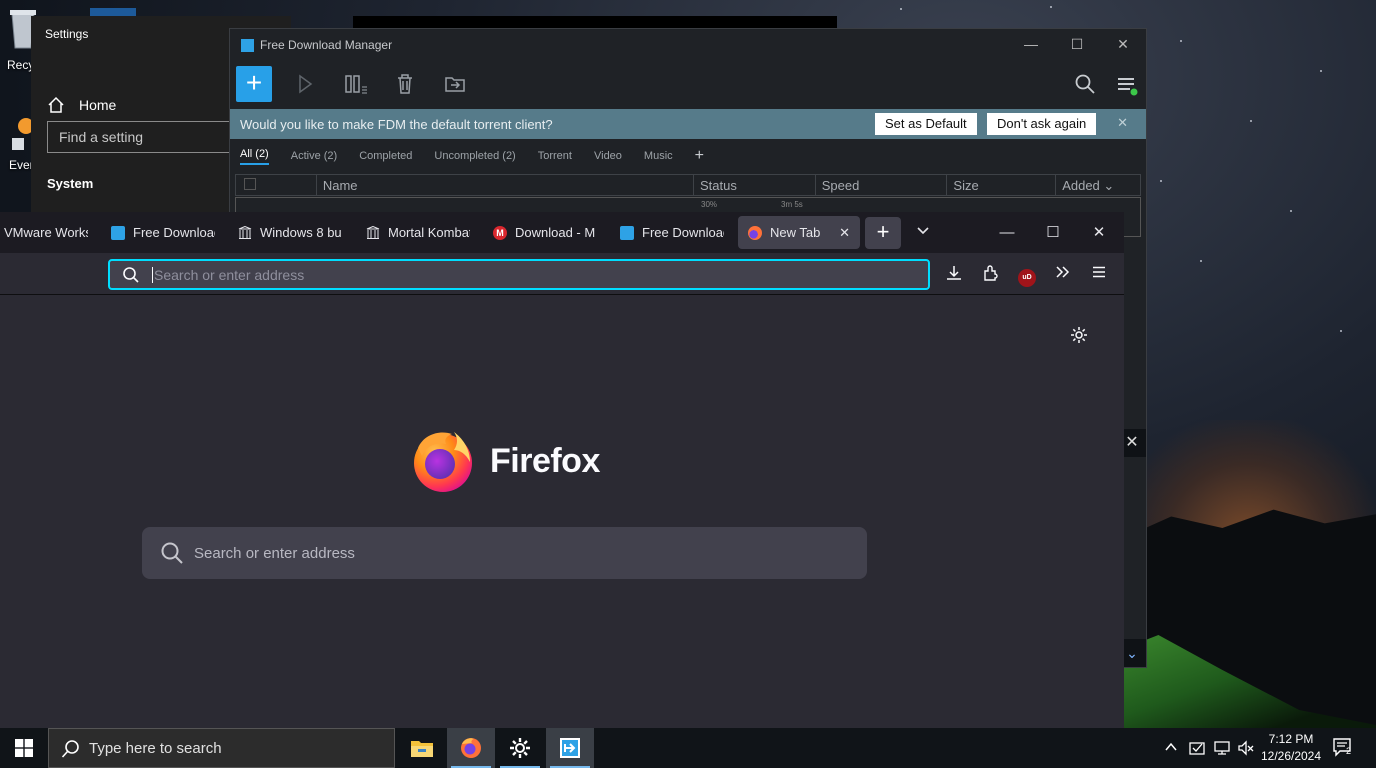 This screenshot has height=768, width=1376. I want to click on banner-close-icon: ✕, so click(1122, 123).